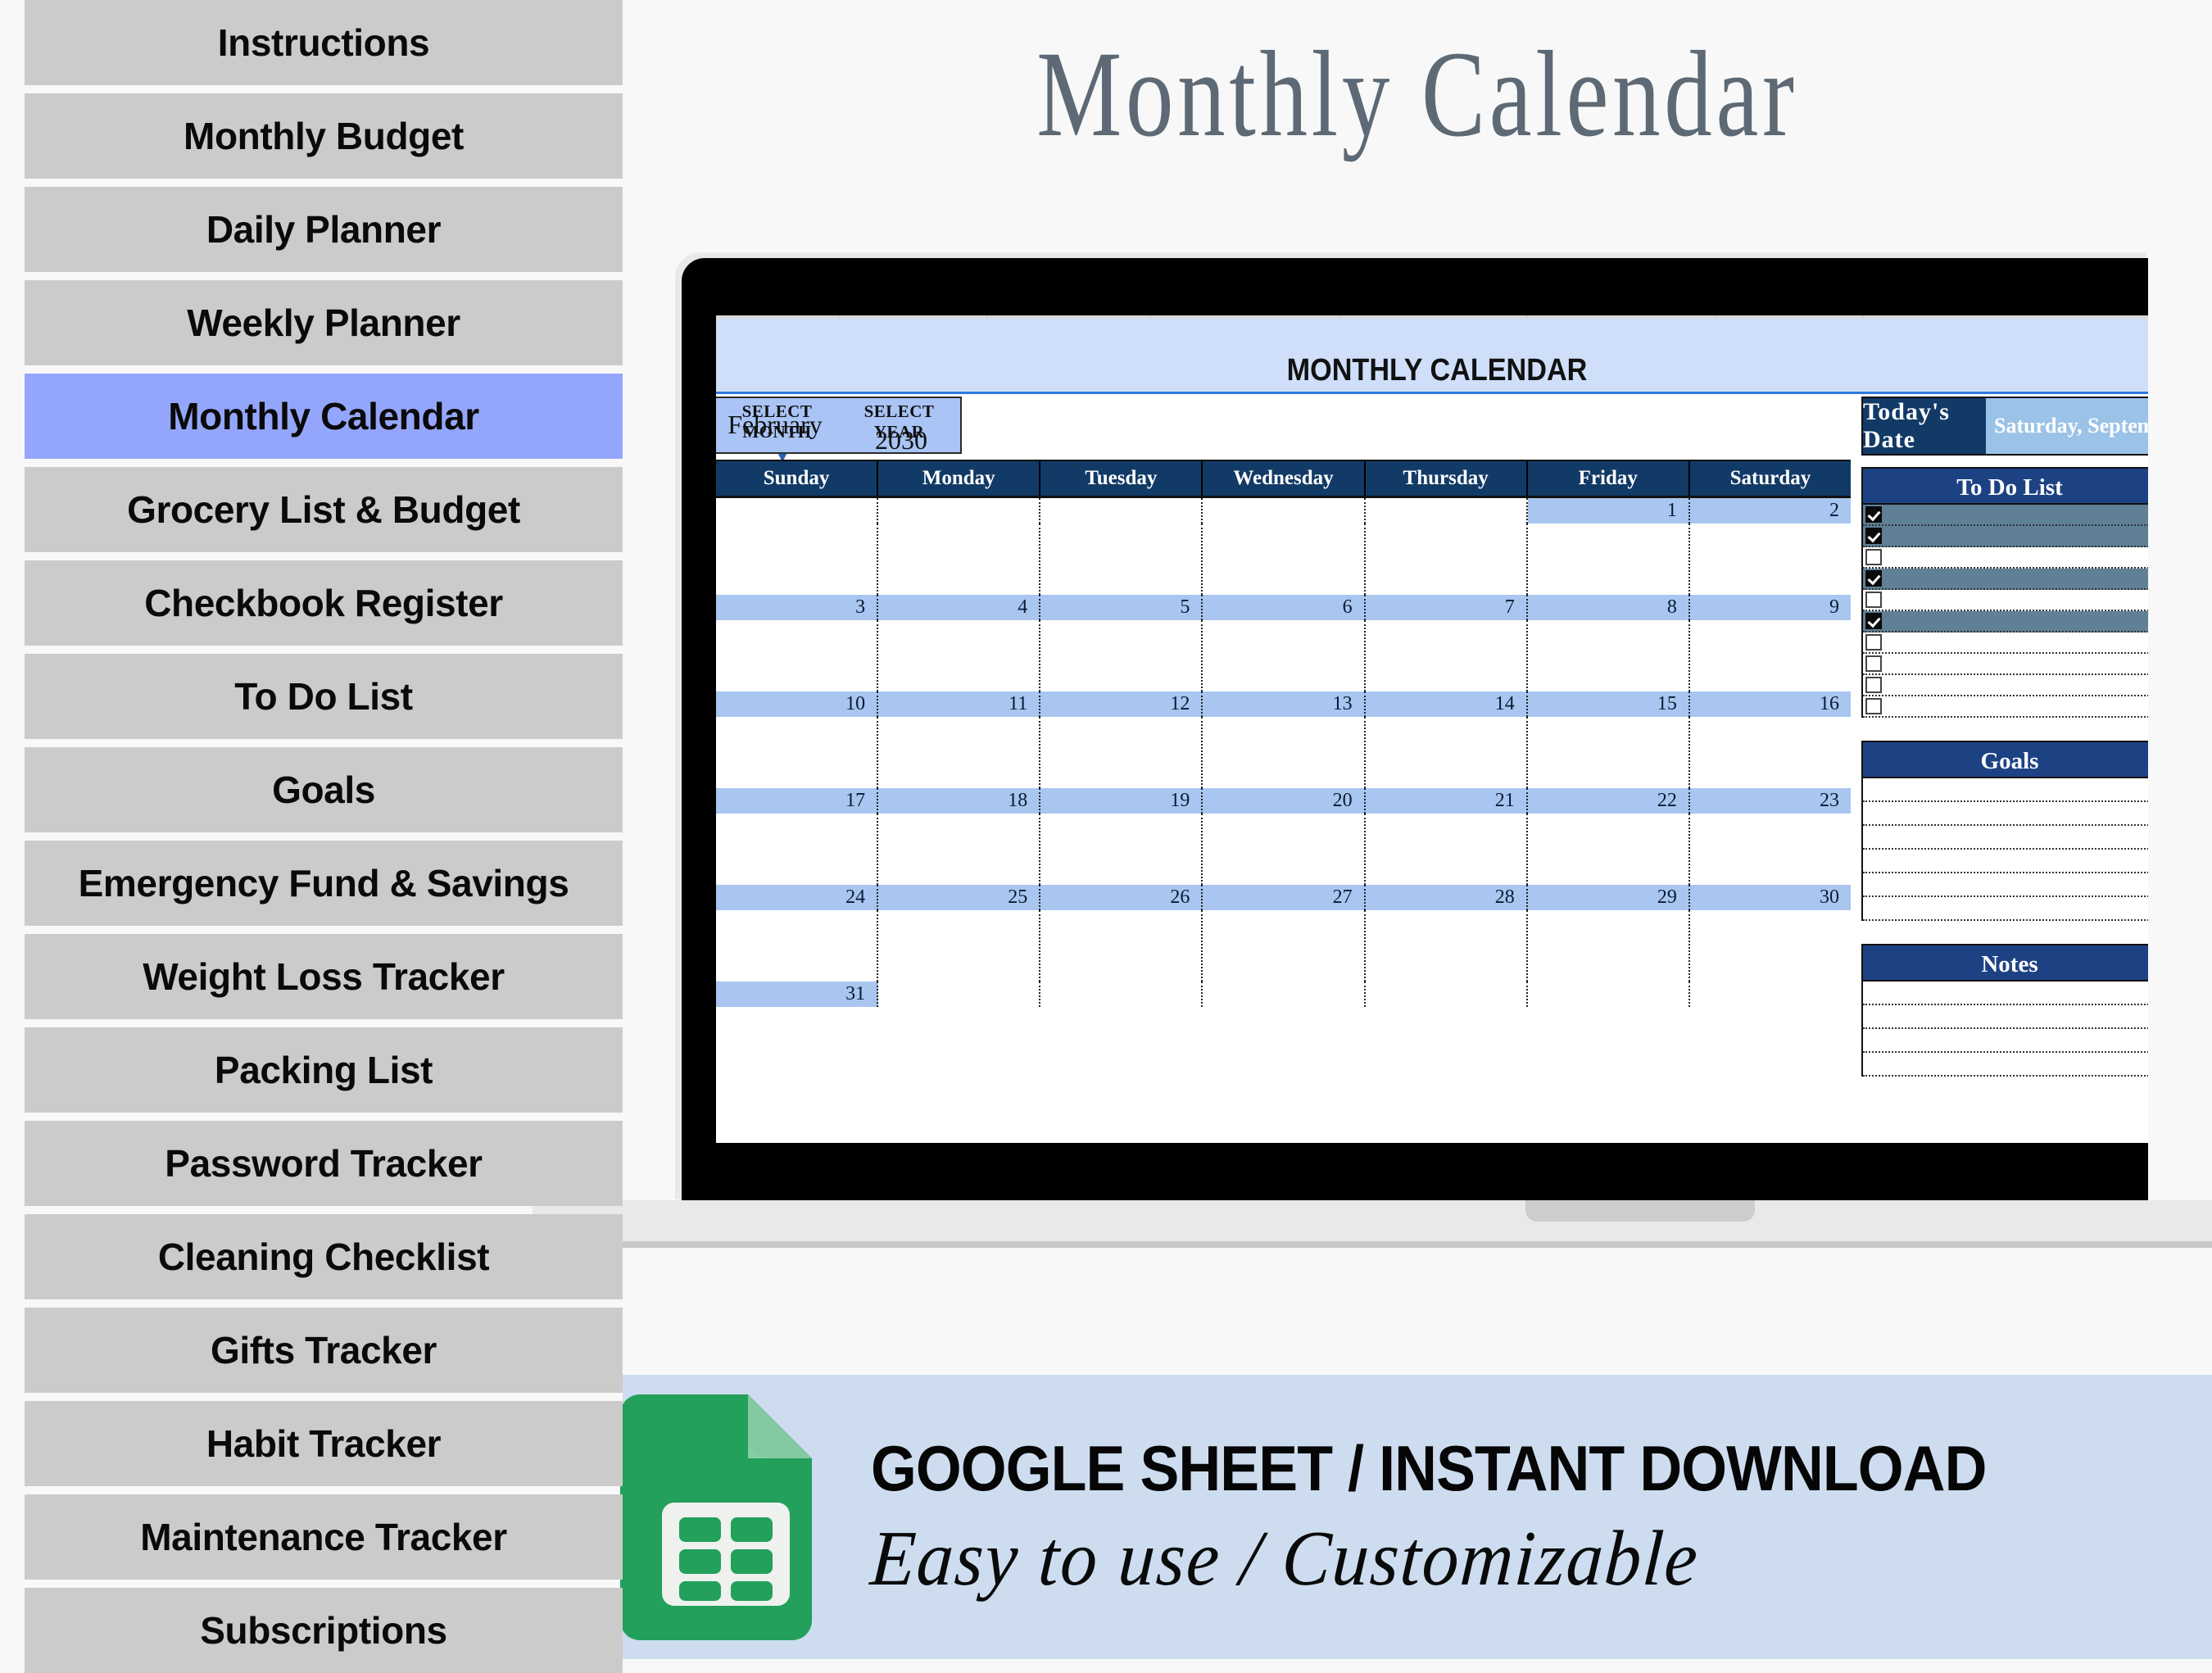  What do you see at coordinates (959, 897) in the screenshot?
I see `calendar-date-cell: 25` at bounding box center [959, 897].